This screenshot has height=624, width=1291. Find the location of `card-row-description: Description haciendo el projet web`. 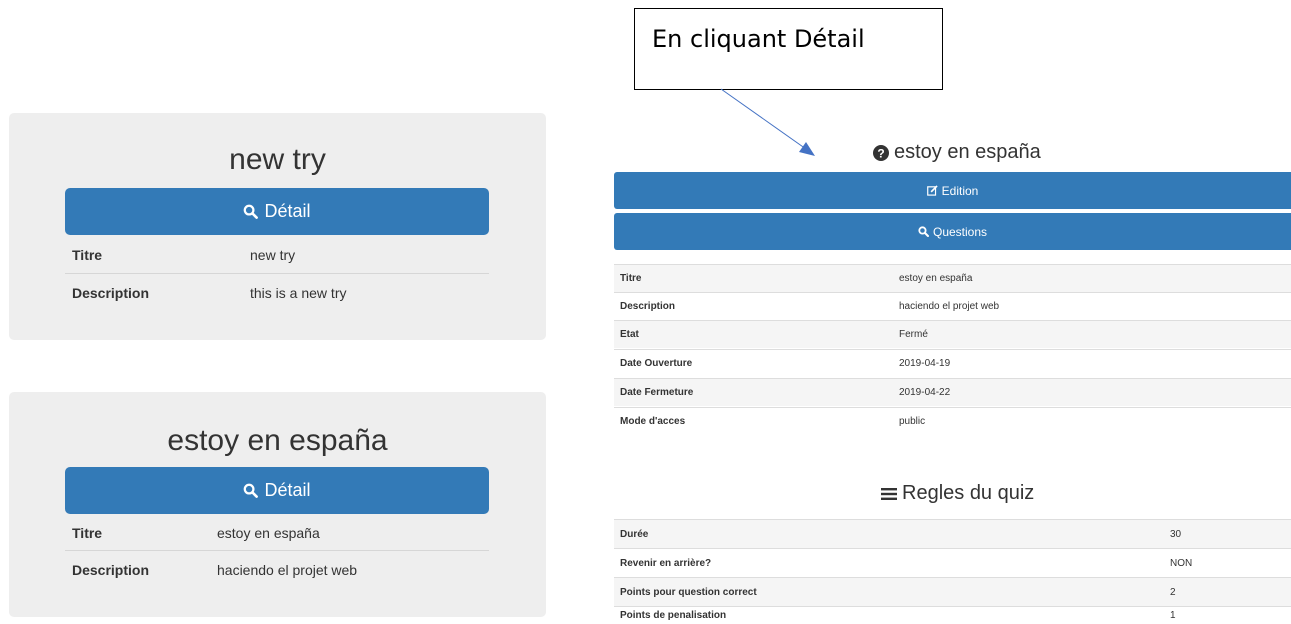

card-row-description: Description haciendo el projet web is located at coordinates (277, 569).